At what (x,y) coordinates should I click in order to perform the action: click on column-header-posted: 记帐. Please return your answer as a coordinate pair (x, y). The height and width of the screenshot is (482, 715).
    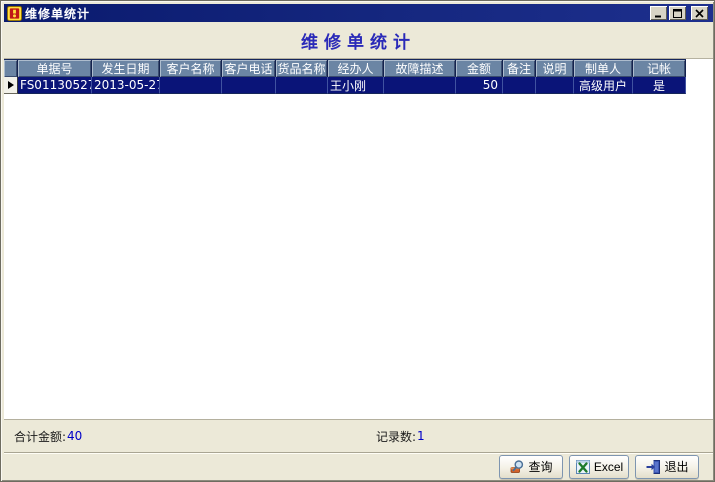
    Looking at the image, I should click on (659, 68).